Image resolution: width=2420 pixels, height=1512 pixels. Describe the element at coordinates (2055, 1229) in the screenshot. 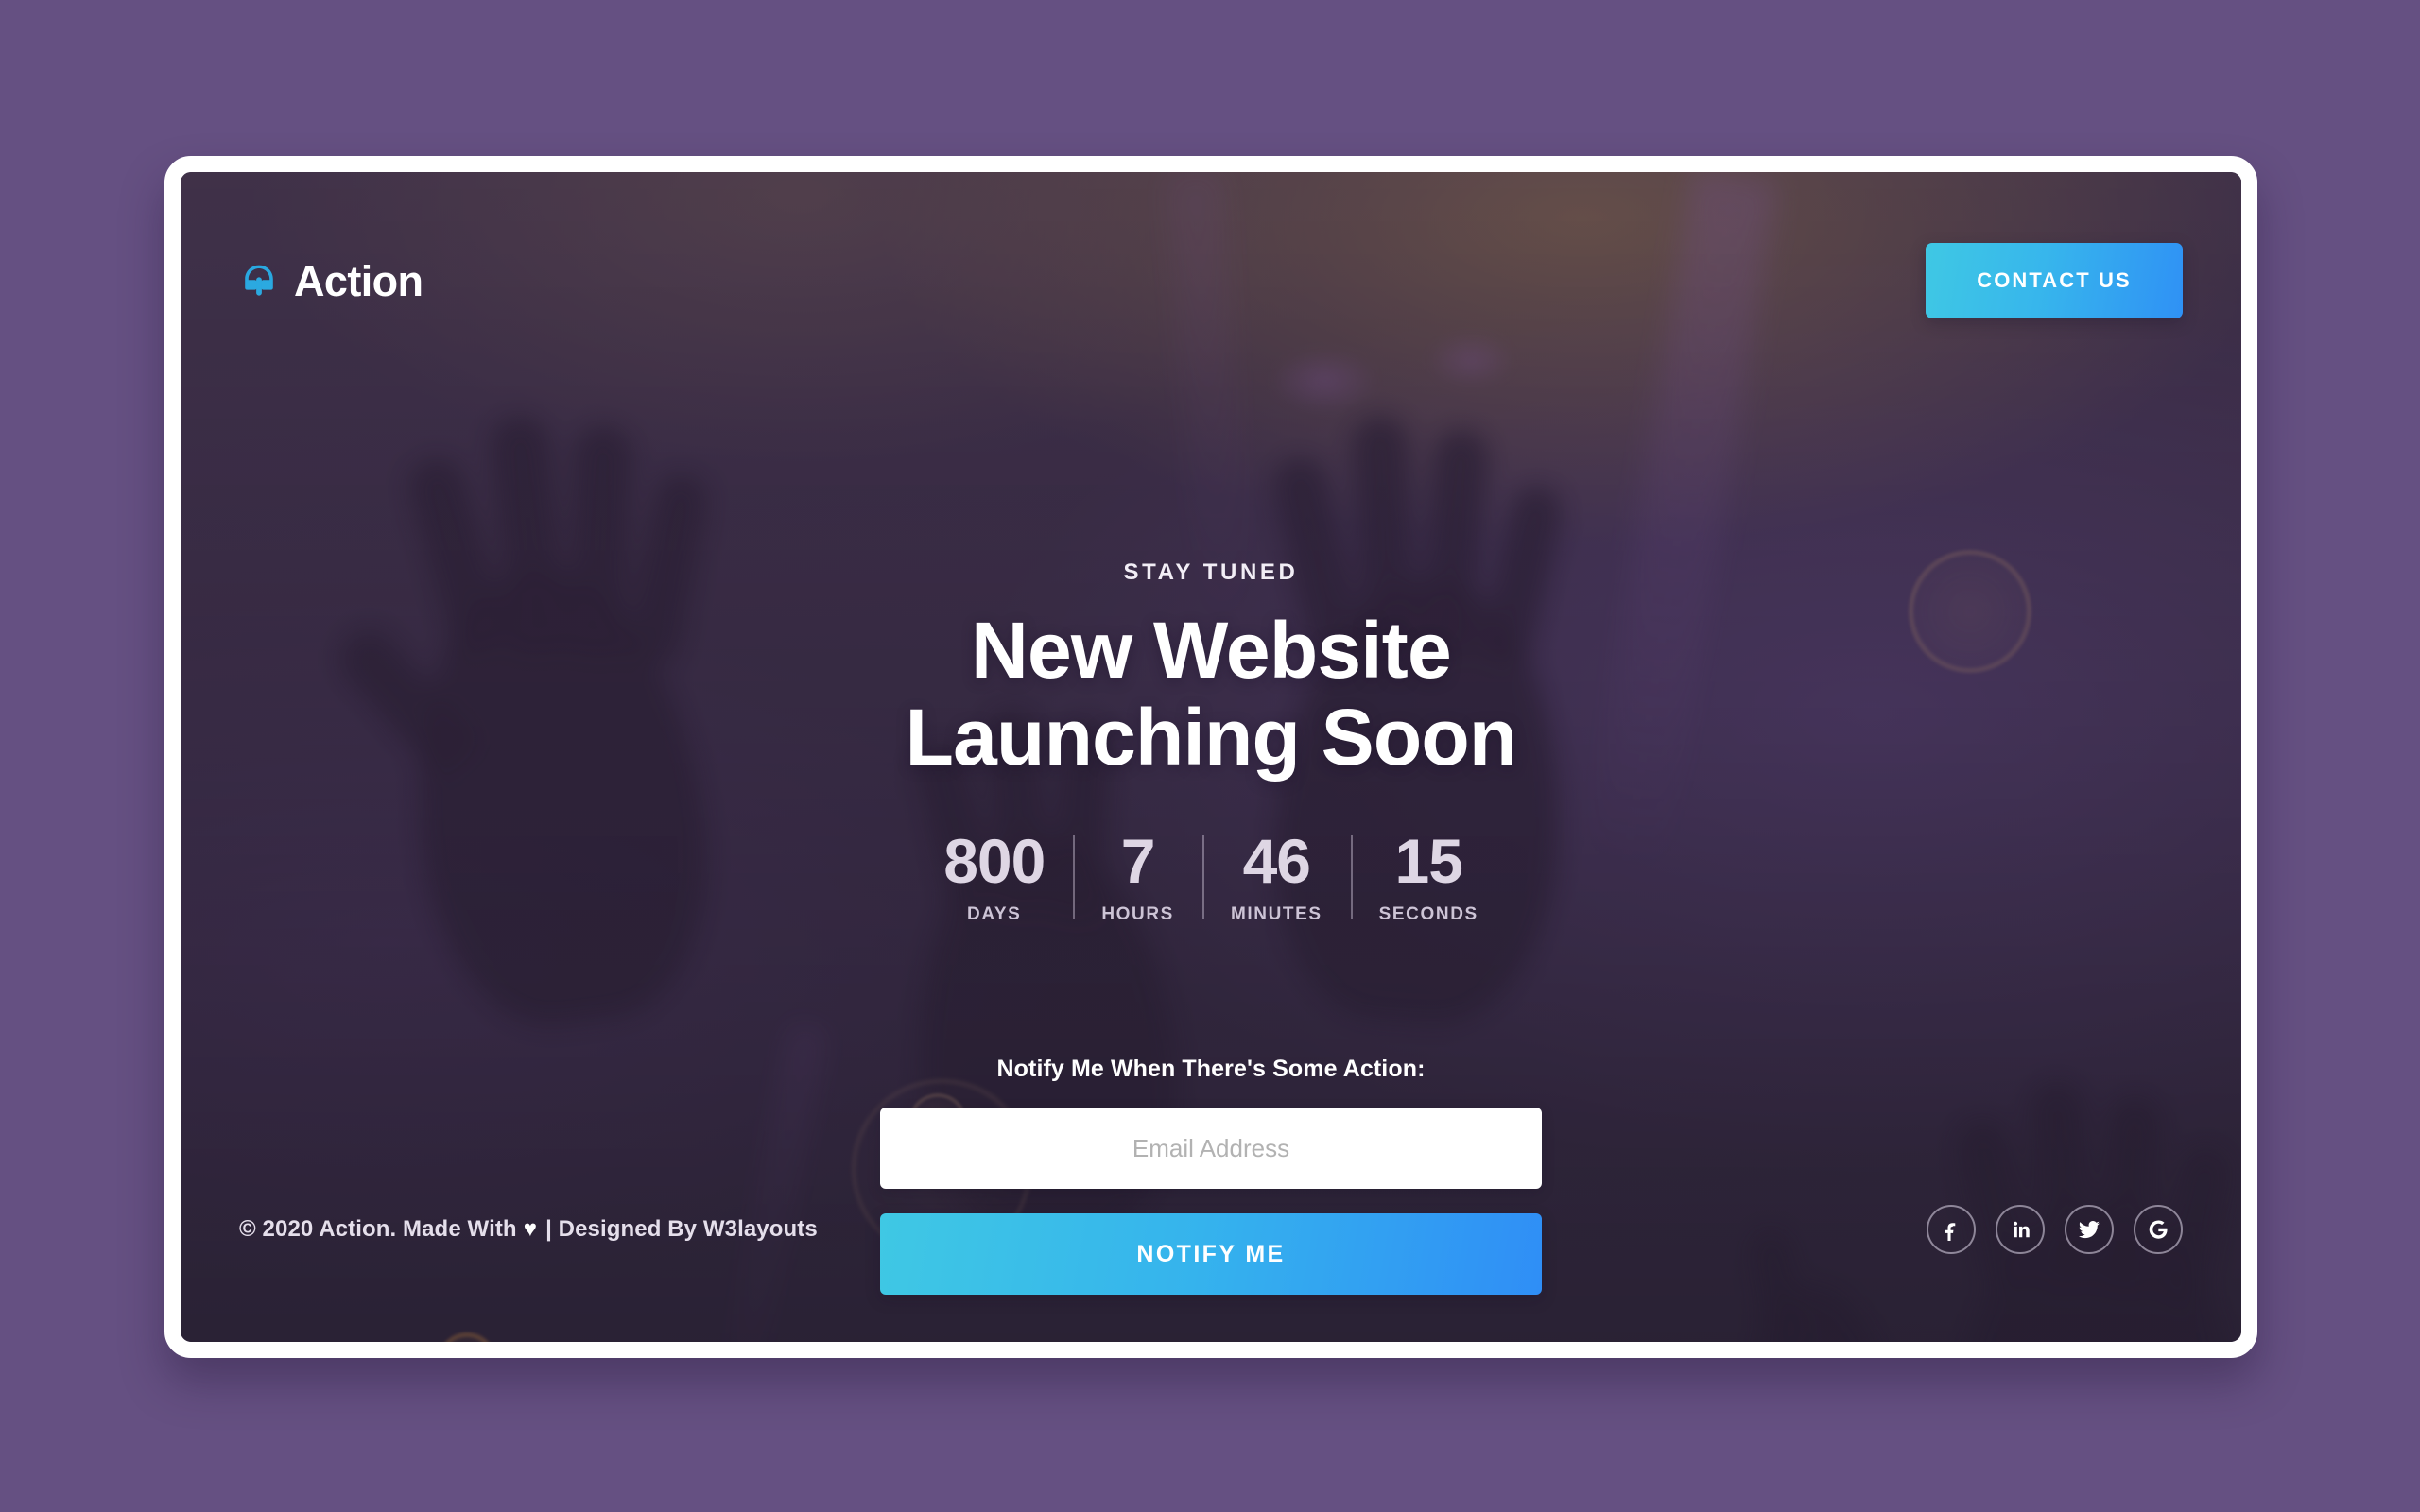

I see `social-links` at that location.